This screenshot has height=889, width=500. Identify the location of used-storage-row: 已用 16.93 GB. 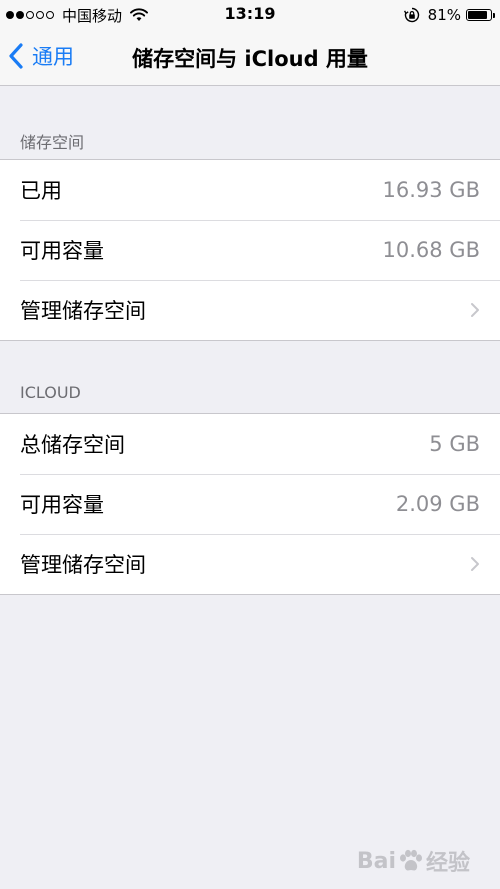
(250, 190).